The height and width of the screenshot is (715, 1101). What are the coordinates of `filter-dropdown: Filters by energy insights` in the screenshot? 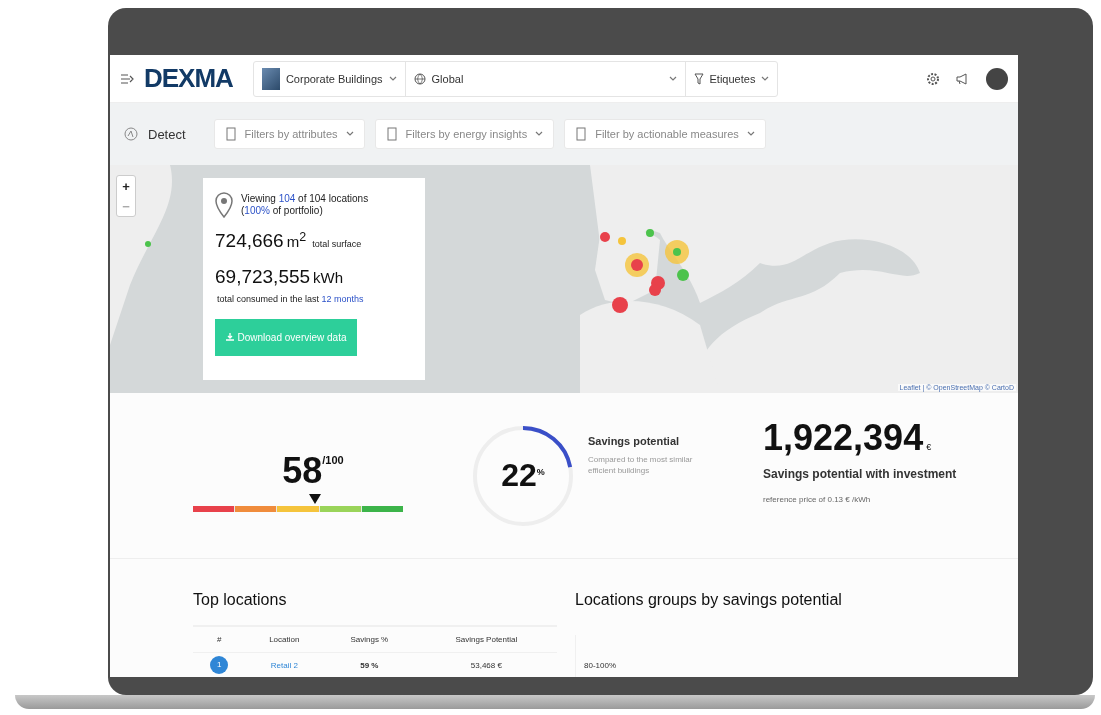 It's located at (464, 134).